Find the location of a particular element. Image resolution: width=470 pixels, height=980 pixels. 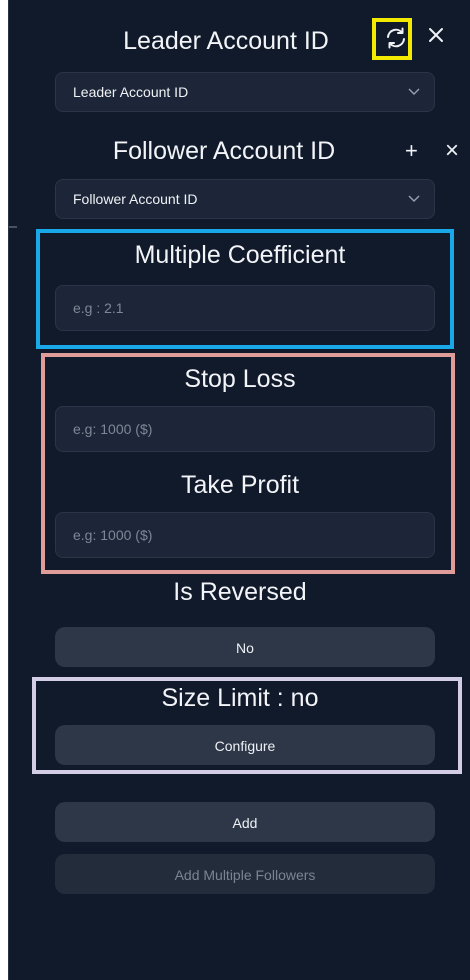

is-reversed-title: Is Reversed is located at coordinates (240, 592).